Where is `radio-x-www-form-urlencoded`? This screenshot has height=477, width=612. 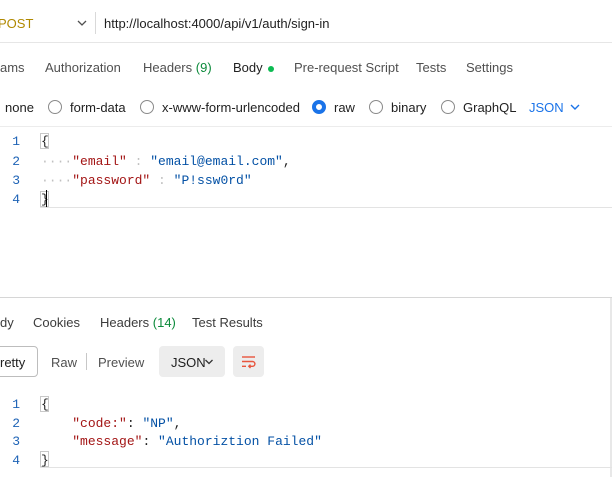 radio-x-www-form-urlencoded is located at coordinates (147, 107).